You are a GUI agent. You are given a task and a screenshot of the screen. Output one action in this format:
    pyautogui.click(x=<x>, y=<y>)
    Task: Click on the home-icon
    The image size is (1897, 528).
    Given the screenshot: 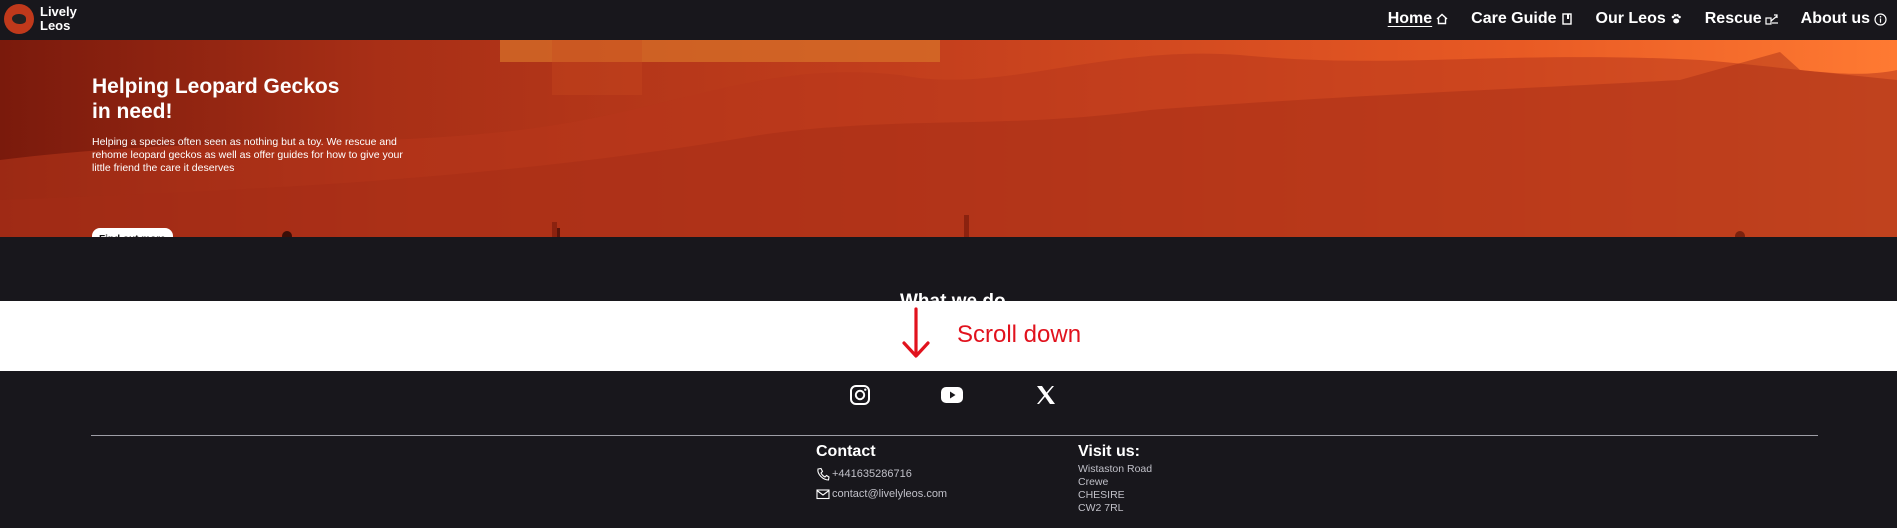 What is the action you would take?
    pyautogui.click(x=1442, y=19)
    